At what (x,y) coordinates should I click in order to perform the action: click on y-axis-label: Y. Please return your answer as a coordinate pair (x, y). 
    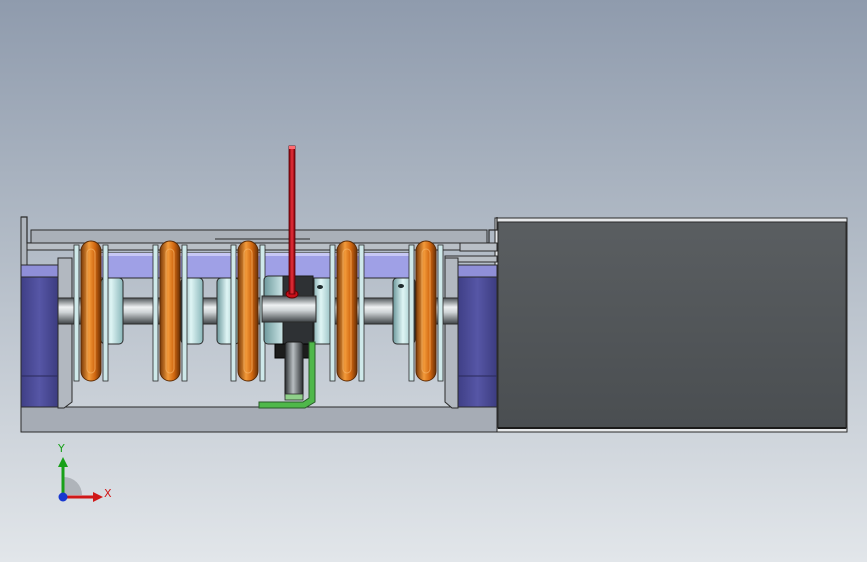
    Looking at the image, I should click on (61, 448).